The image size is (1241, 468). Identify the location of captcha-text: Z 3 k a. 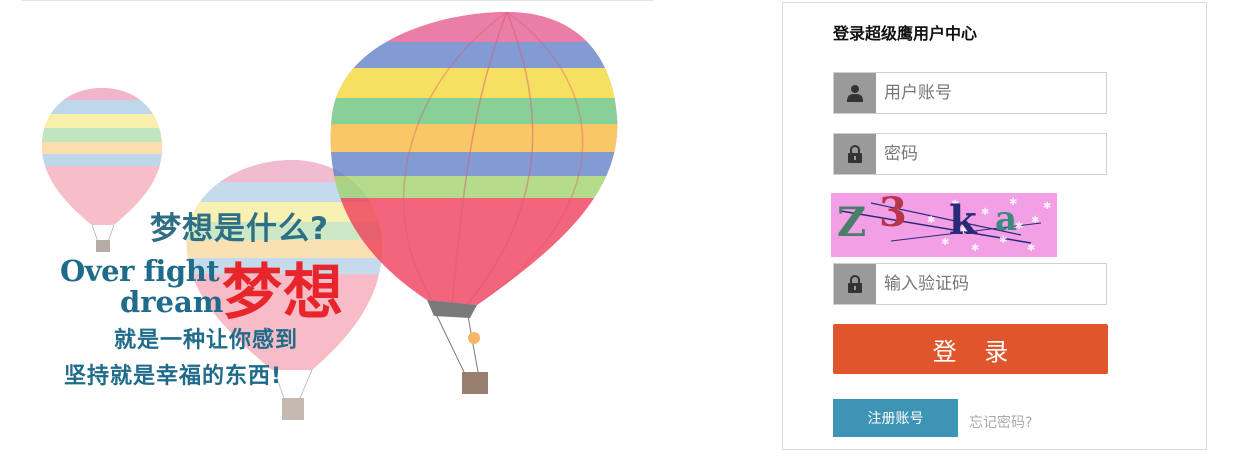
(944, 225).